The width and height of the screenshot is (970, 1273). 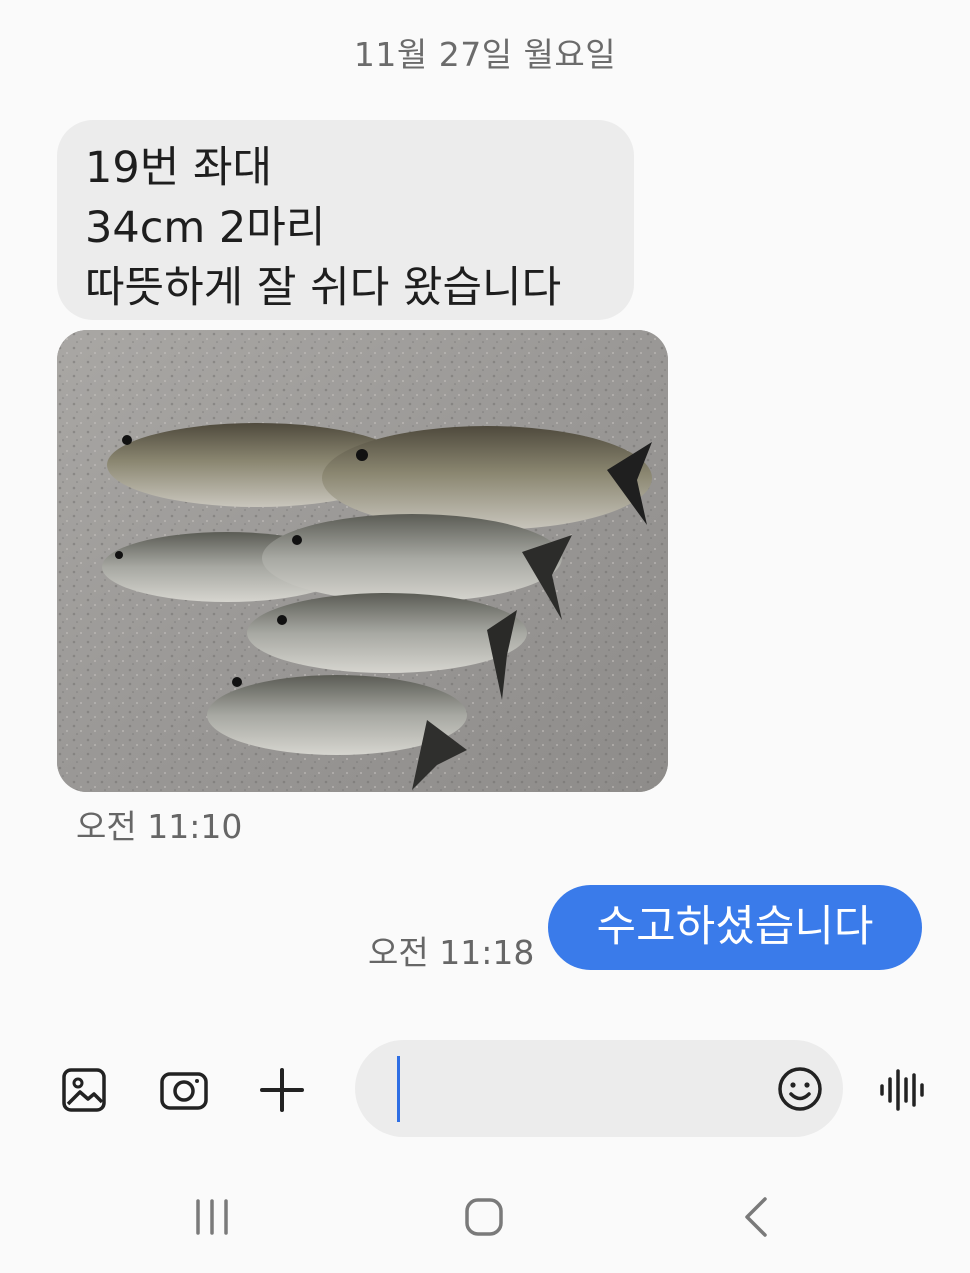 What do you see at coordinates (345, 220) in the screenshot?
I see `incoming-message-bubble: 19번 좌대 34cm 2마리 따뜻하게 잘 쉬다 왔습니다` at bounding box center [345, 220].